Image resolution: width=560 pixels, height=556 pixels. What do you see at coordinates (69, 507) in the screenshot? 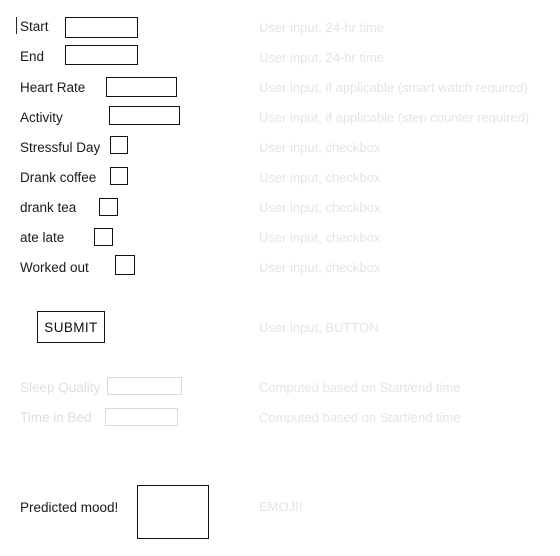
I see `predicted-mood-label: Predicted mood!` at bounding box center [69, 507].